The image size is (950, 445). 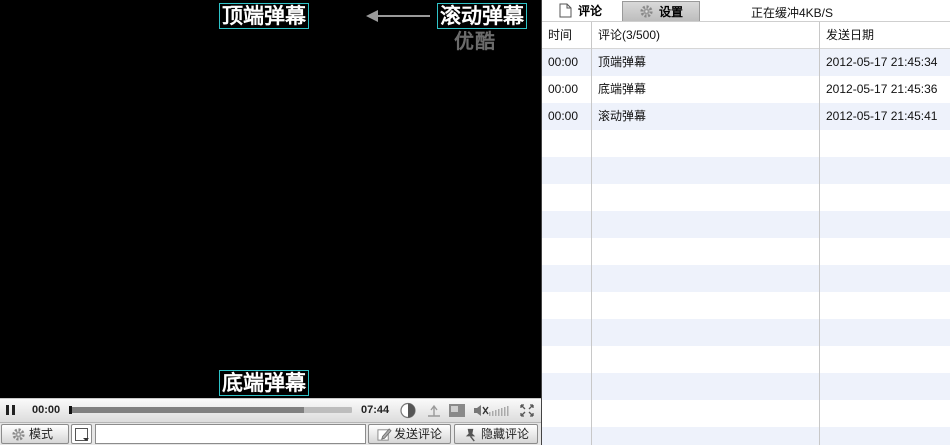 I want to click on hide-comments-button: 隐藏评论, so click(x=496, y=434).